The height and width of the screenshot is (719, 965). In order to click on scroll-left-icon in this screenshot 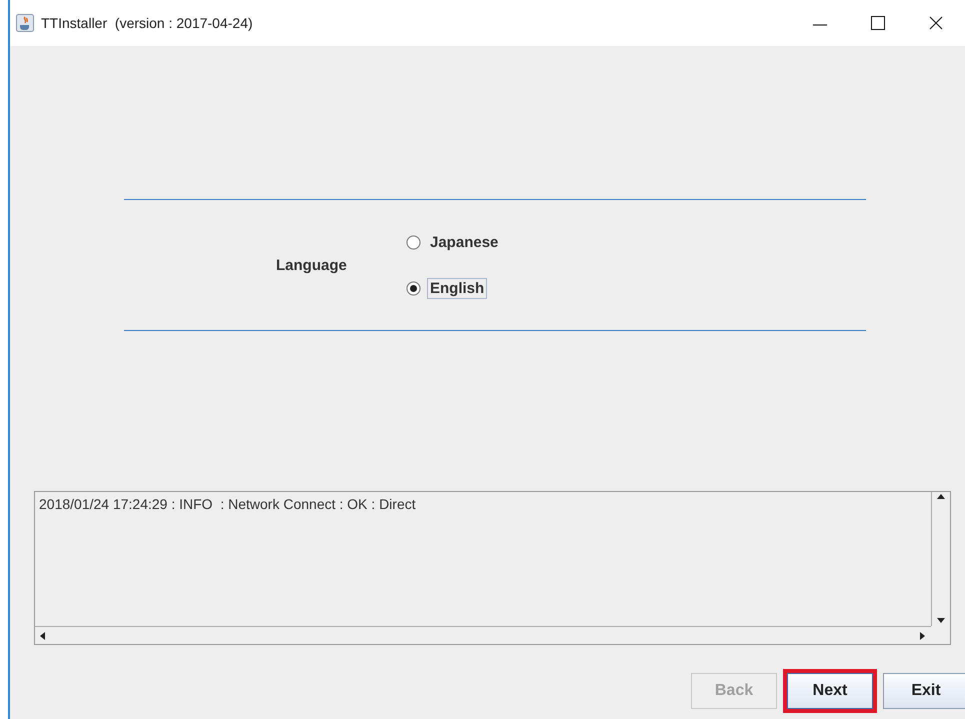, I will do `click(43, 635)`.